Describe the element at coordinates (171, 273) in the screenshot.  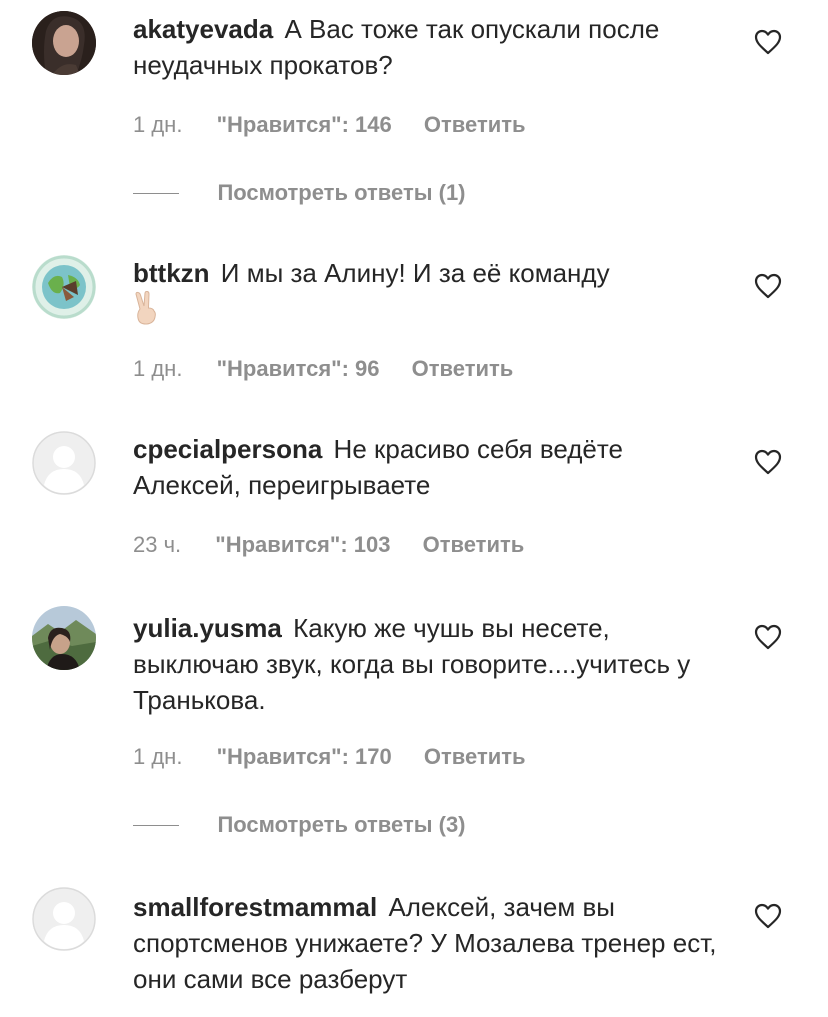
I see `username: bttkzn` at that location.